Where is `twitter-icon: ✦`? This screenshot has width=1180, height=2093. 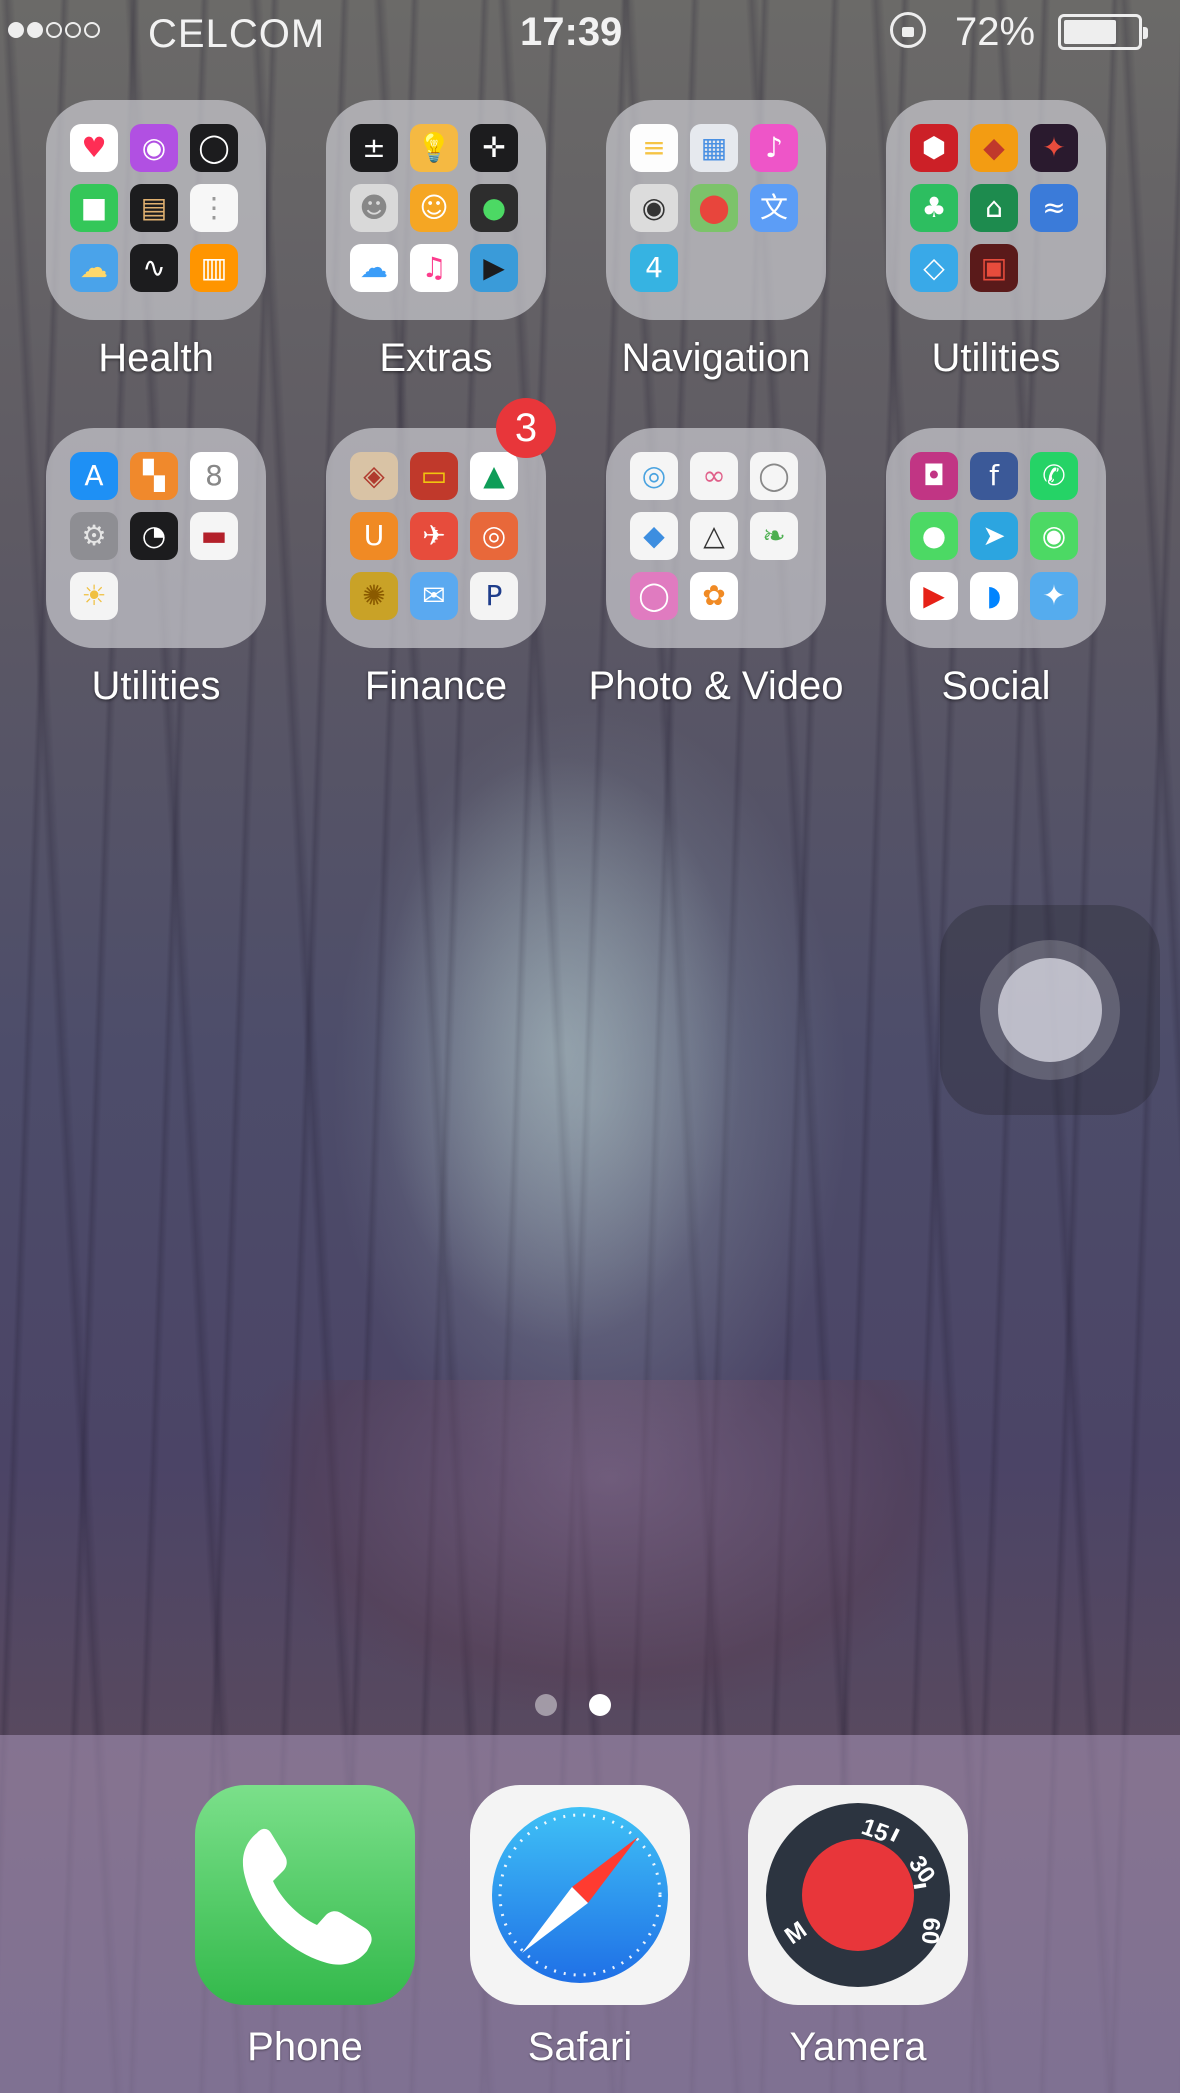
twitter-icon: ✦ is located at coordinates (1054, 596).